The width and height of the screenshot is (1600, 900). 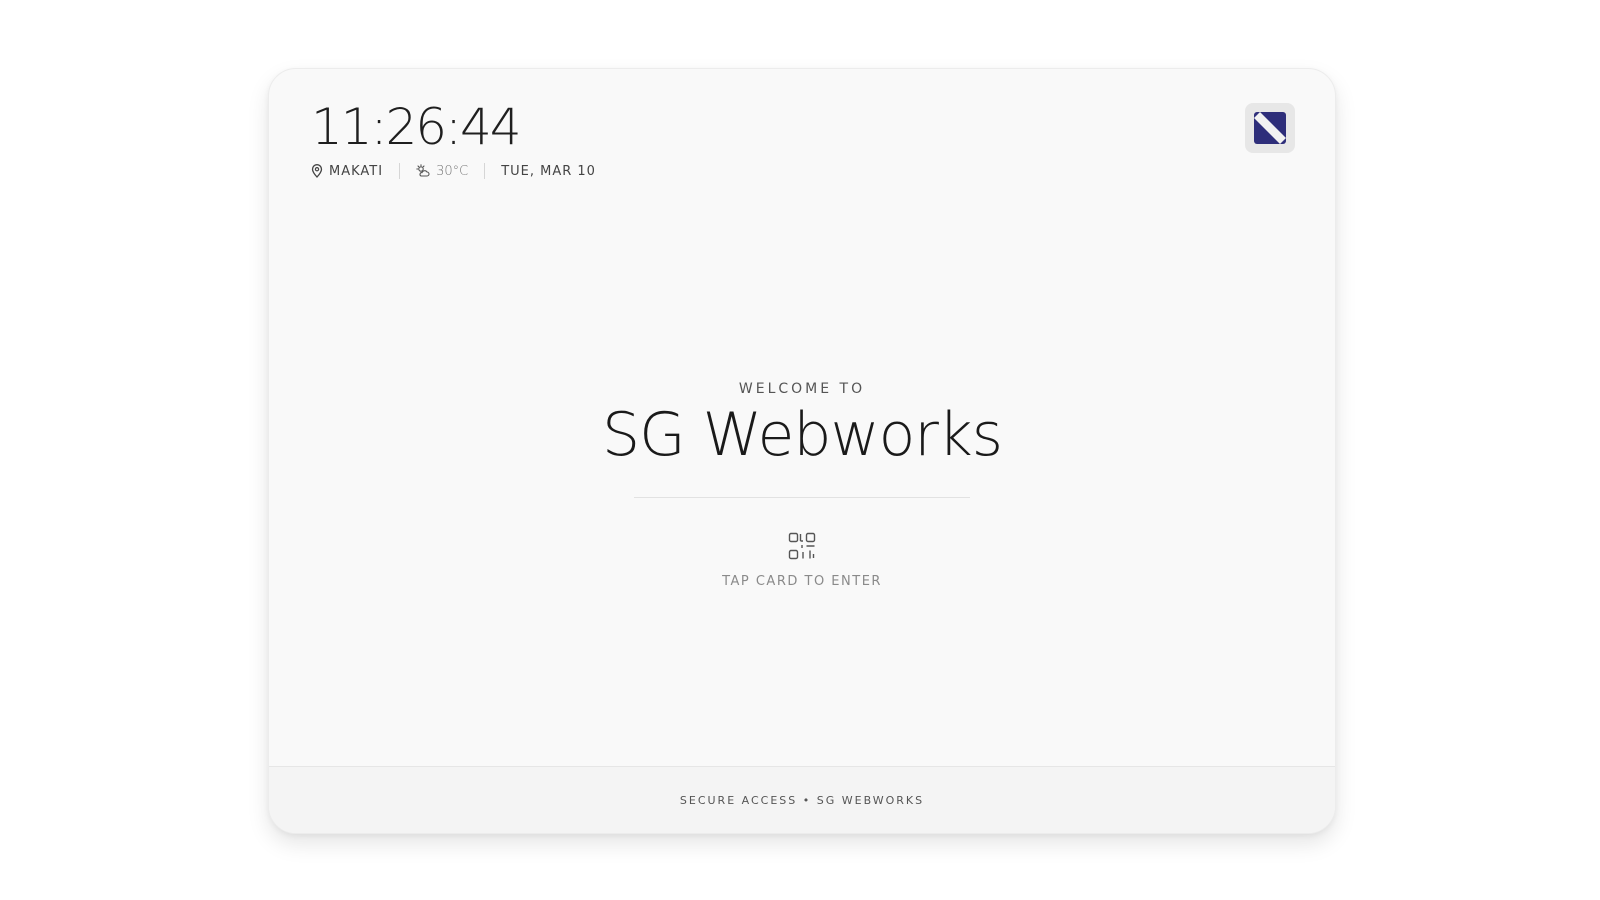 I want to click on clock-time: 11:26:44, so click(x=416, y=127).